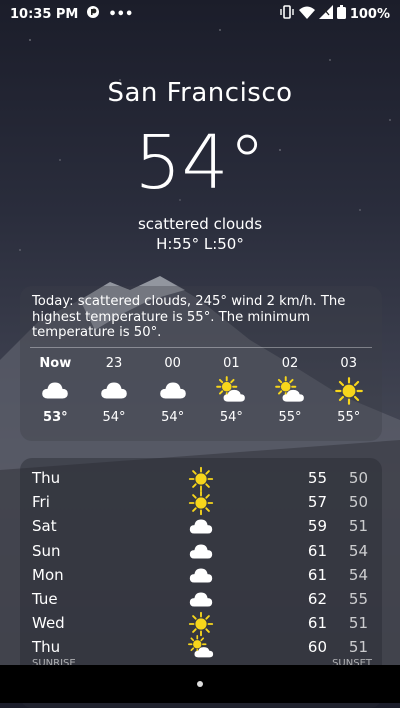  I want to click on hour-label: 00, so click(172, 363).